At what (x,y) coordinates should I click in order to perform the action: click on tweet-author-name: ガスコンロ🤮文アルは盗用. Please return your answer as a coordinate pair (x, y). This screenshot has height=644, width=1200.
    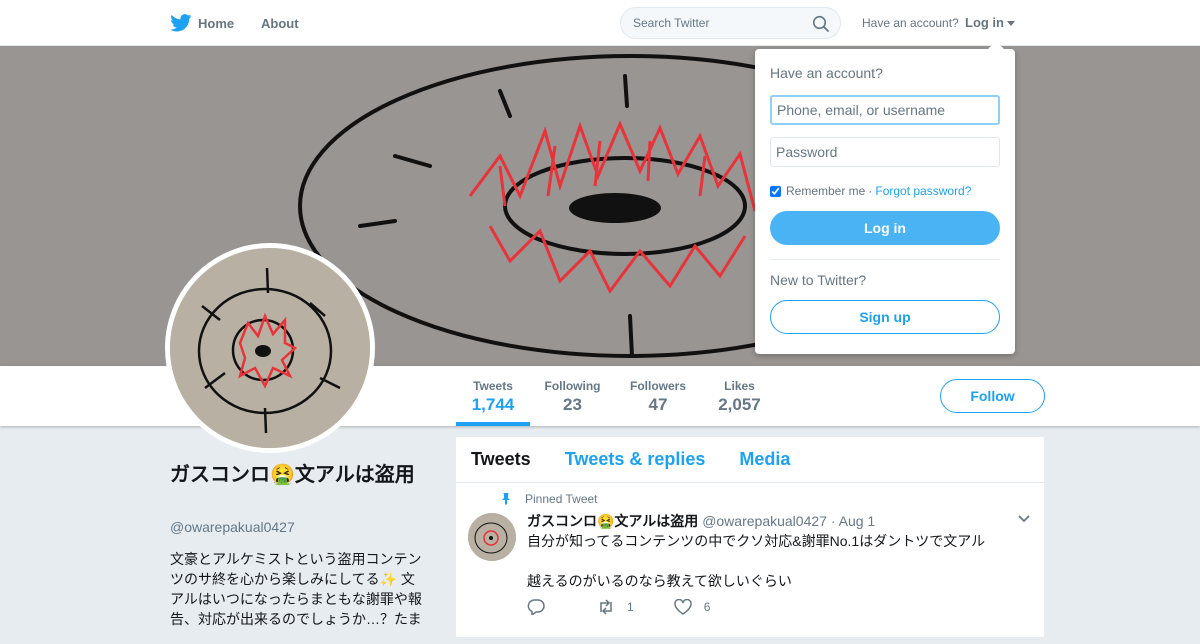
    Looking at the image, I should click on (612, 521).